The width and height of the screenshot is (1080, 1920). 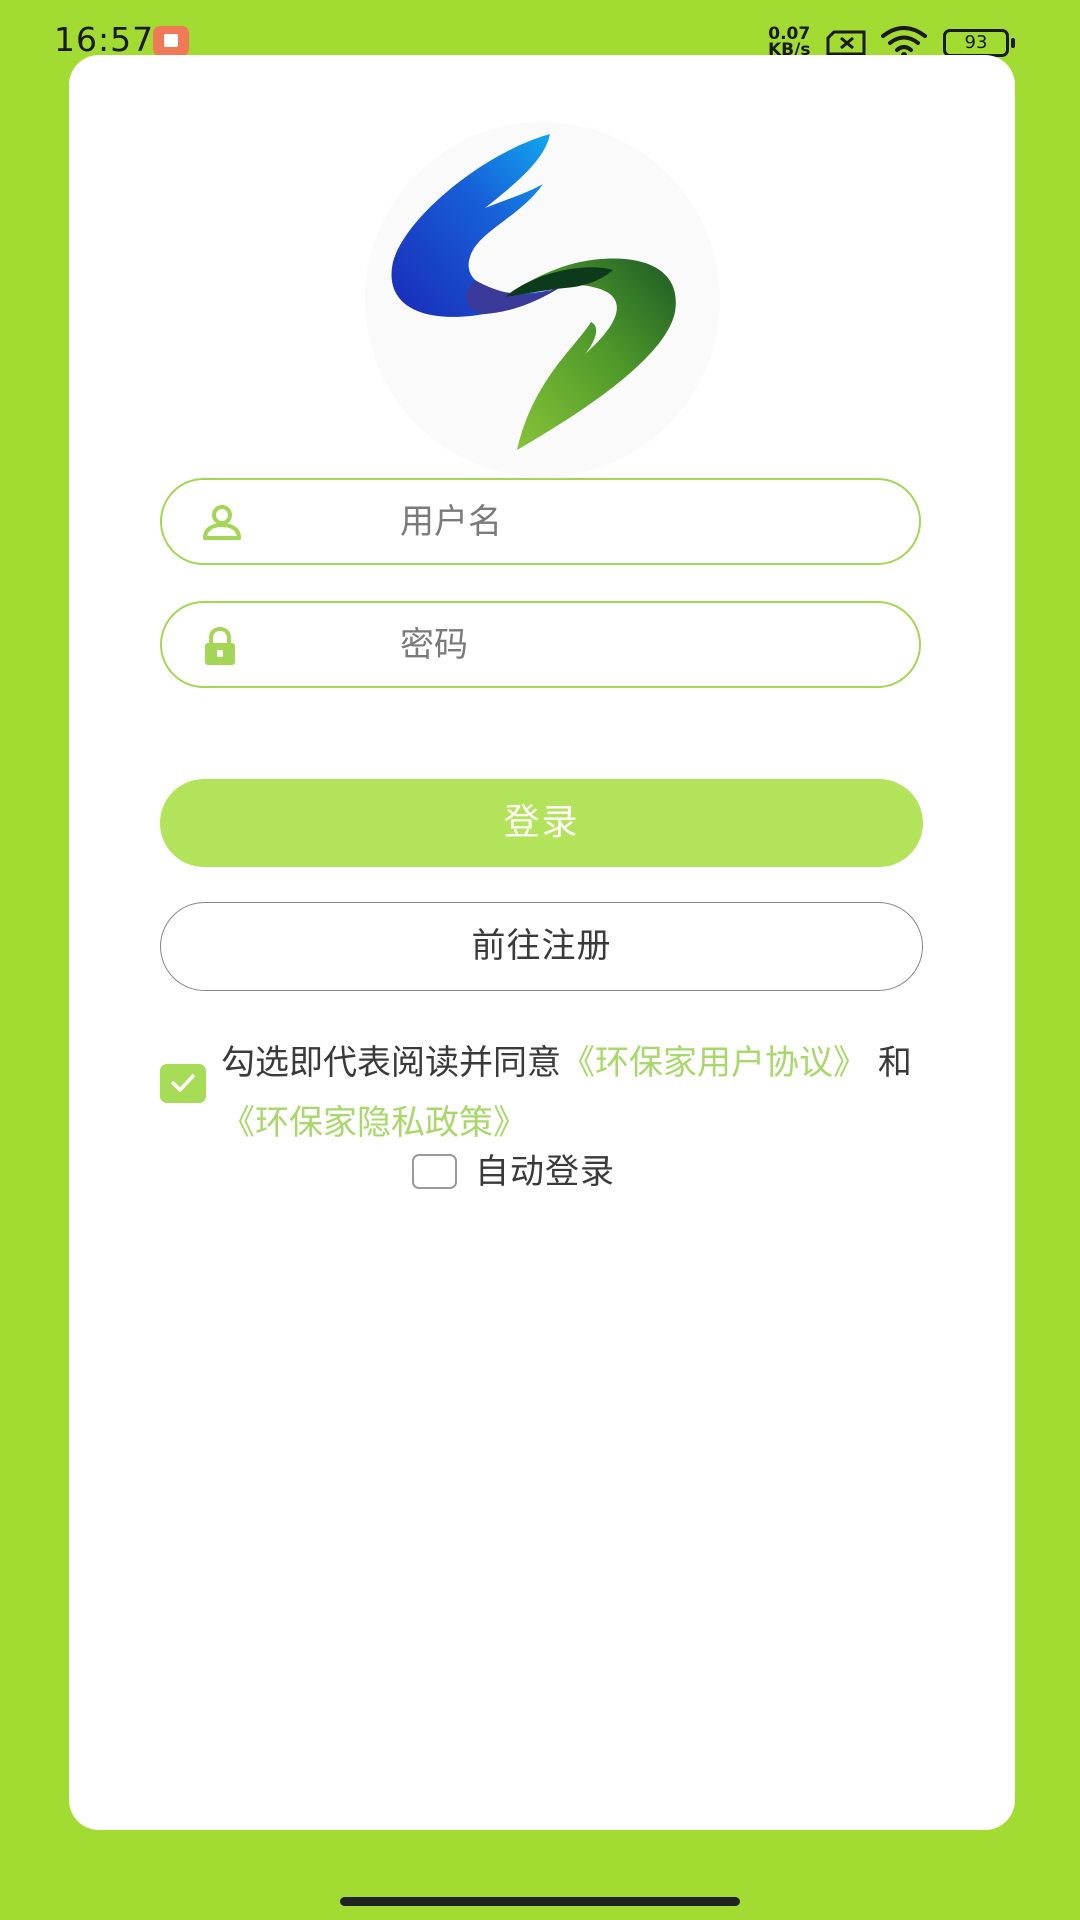 What do you see at coordinates (581, 1093) in the screenshot?
I see `agreement-text: 勾选即代表阅读并同意《环保家用户协议》 和 《环保家隐私政策》` at bounding box center [581, 1093].